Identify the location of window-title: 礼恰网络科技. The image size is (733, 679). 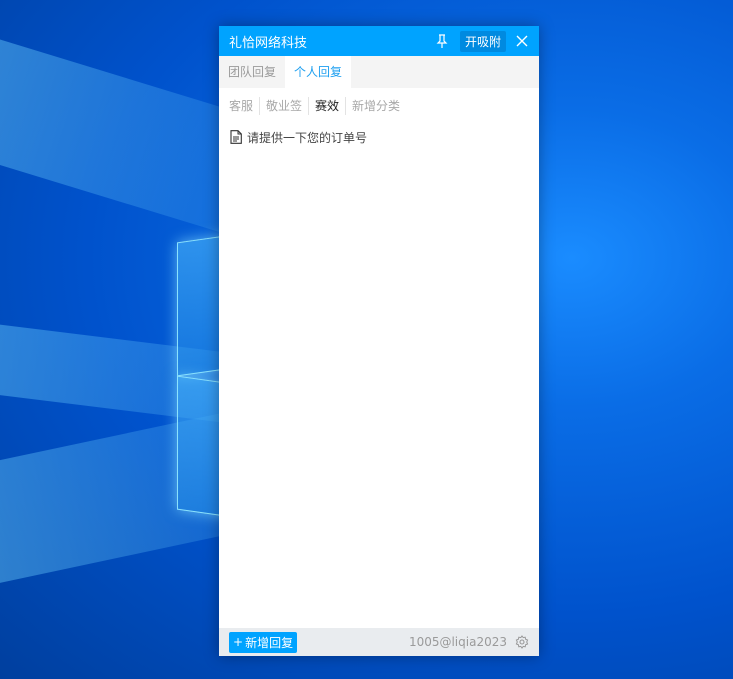
(268, 43).